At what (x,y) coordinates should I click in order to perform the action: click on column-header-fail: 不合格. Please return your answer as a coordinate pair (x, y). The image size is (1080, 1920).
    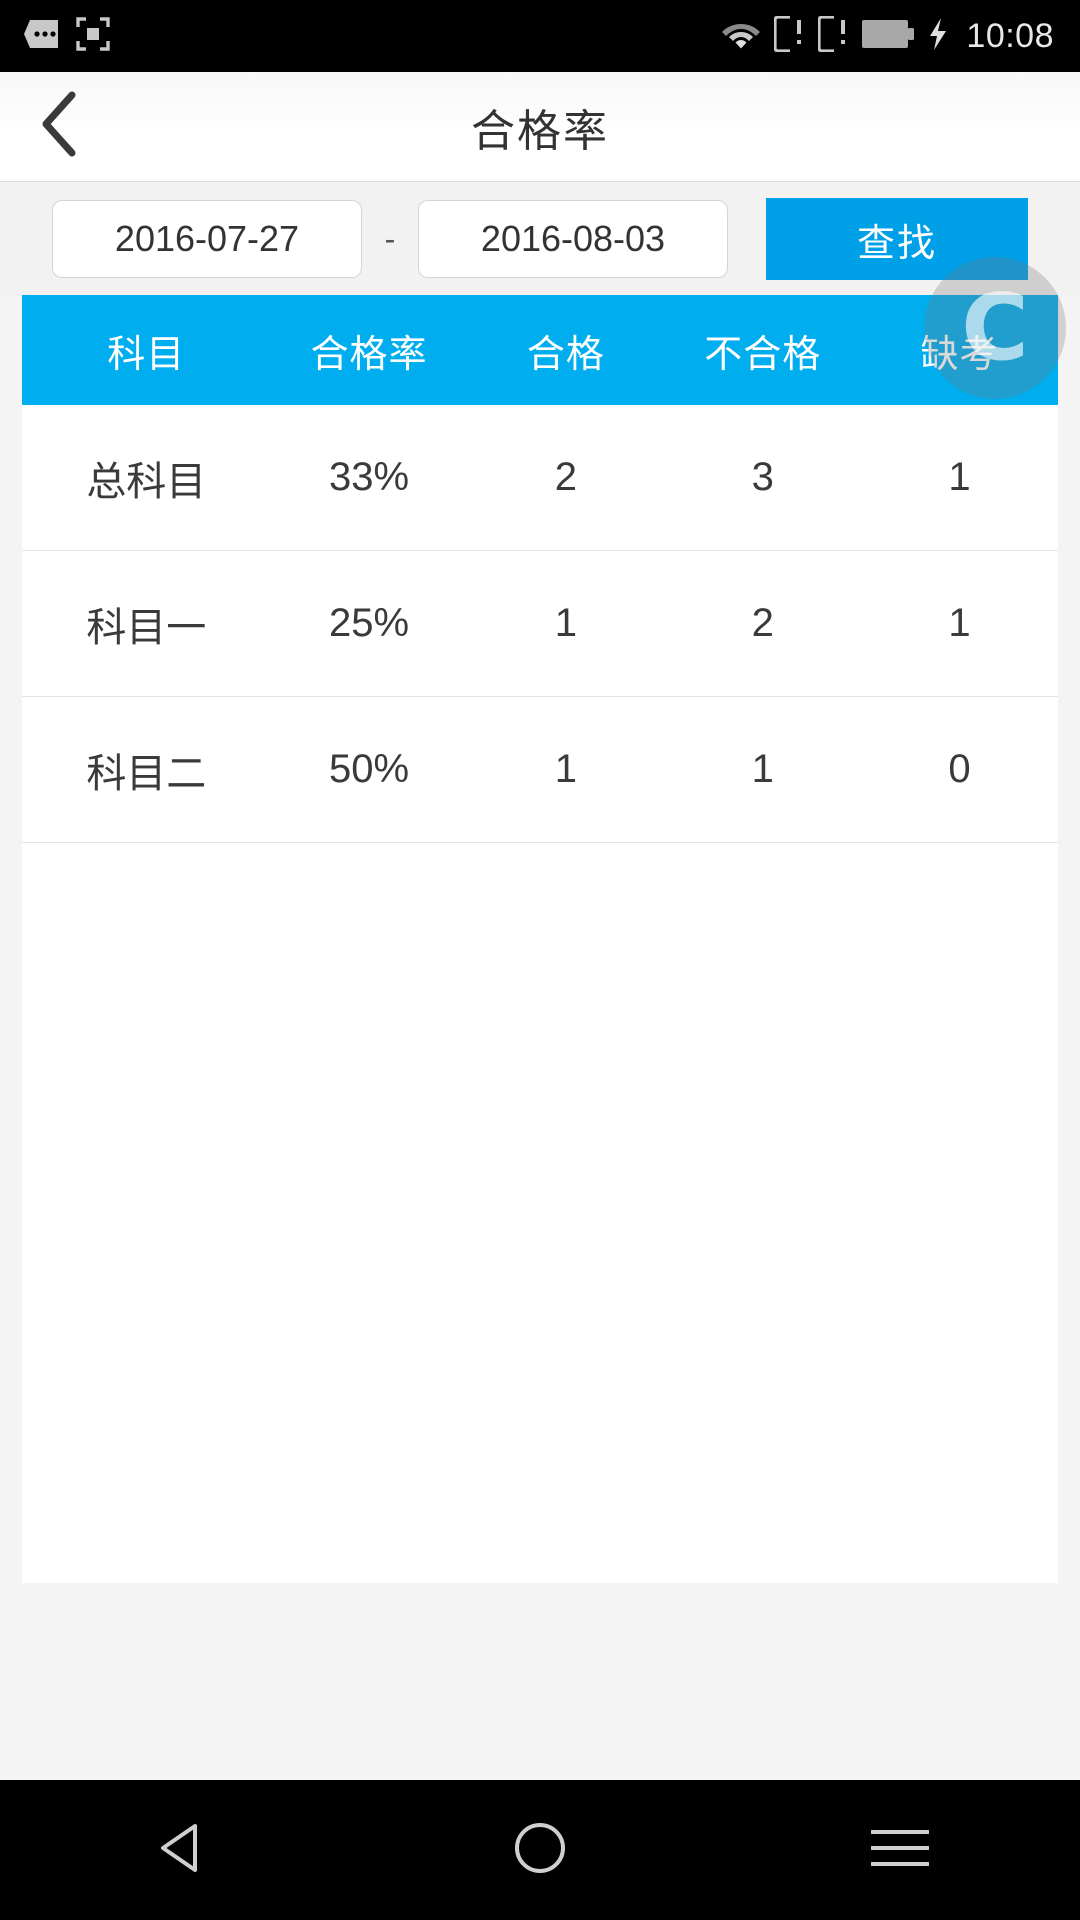
    Looking at the image, I should click on (763, 354).